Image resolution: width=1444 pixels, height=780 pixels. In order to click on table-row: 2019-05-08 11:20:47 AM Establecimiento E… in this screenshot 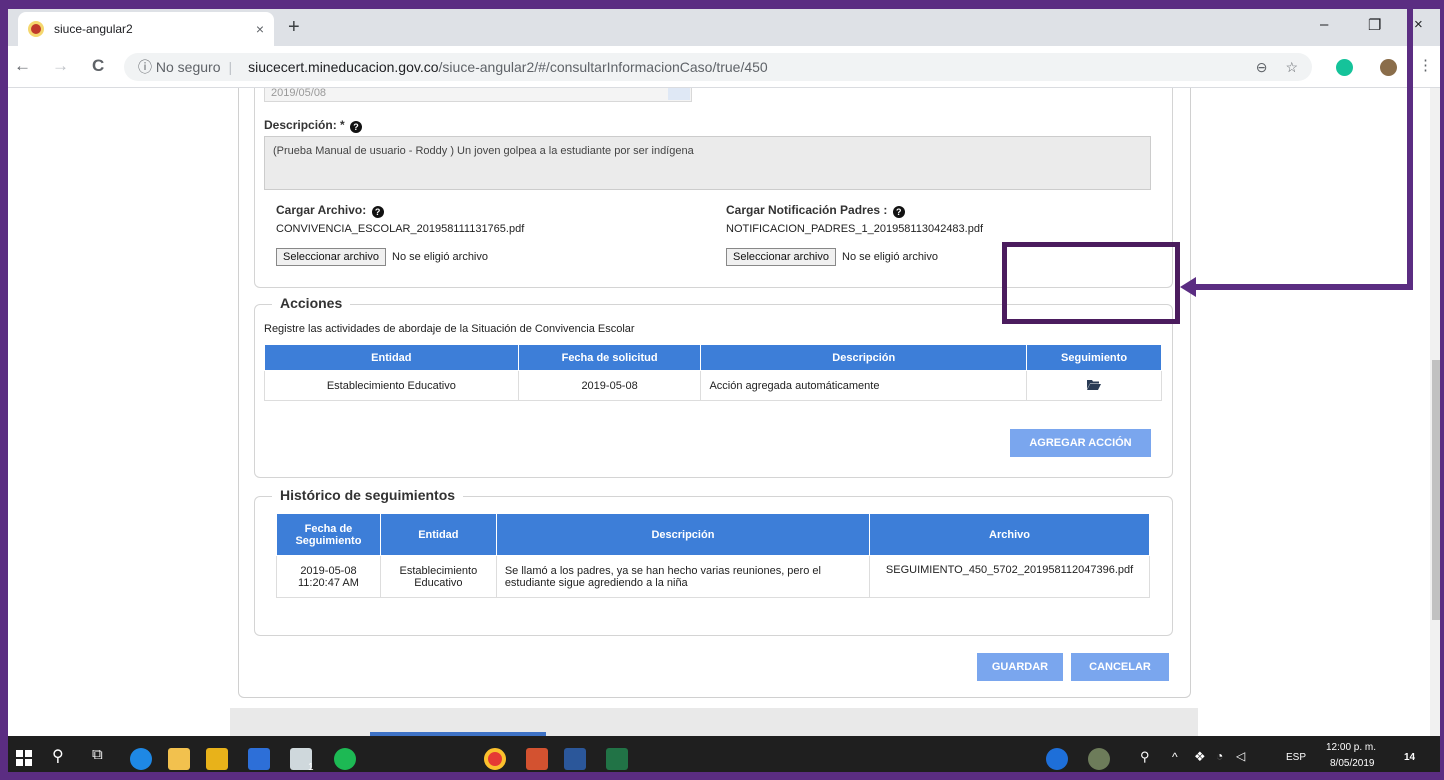, I will do `click(713, 576)`.